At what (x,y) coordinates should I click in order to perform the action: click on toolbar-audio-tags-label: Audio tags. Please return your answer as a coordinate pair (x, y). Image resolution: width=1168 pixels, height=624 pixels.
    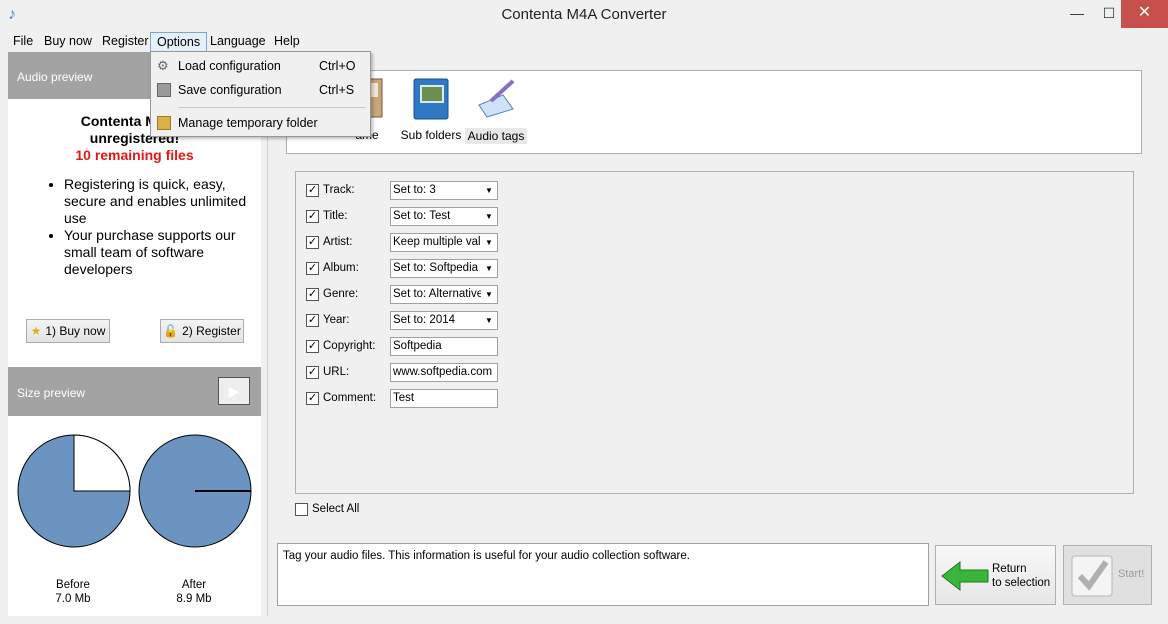
    Looking at the image, I should click on (496, 136).